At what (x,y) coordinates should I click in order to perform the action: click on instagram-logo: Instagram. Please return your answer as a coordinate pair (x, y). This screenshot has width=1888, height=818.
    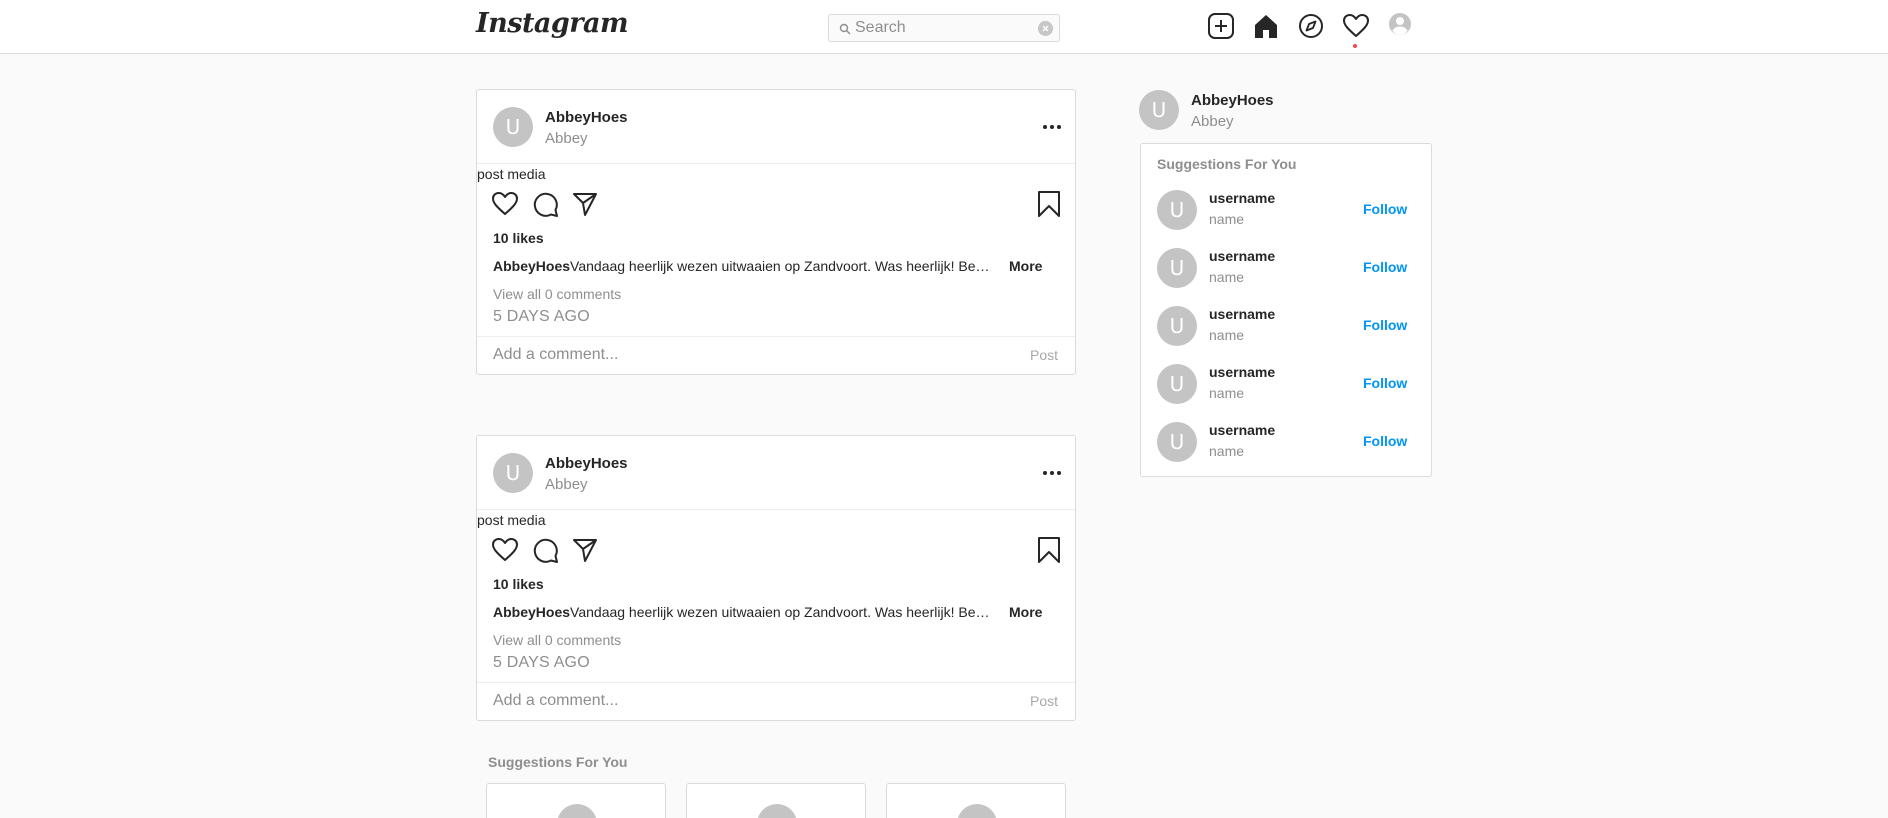
    Looking at the image, I should click on (552, 23).